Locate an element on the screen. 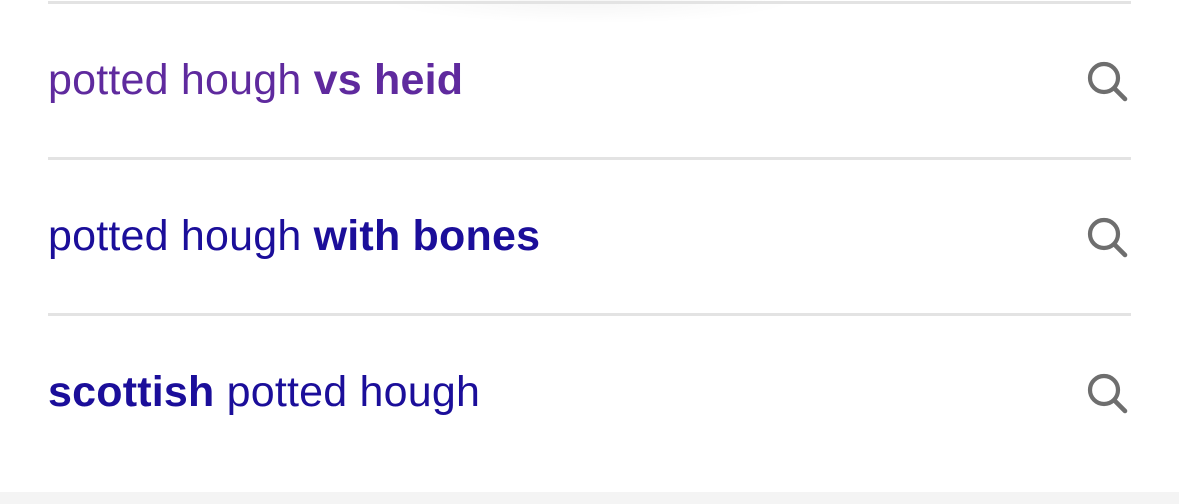  footer-band is located at coordinates (589, 498).